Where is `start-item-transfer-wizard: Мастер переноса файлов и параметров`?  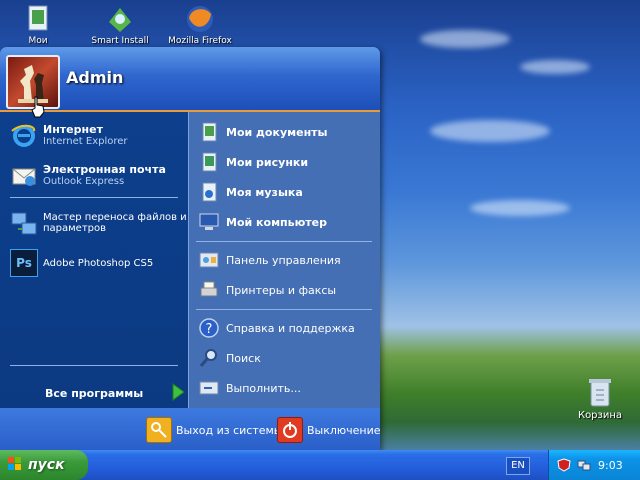
start-item-transfer-wizard: Мастер переноса файлов и параметров is located at coordinates (98, 223).